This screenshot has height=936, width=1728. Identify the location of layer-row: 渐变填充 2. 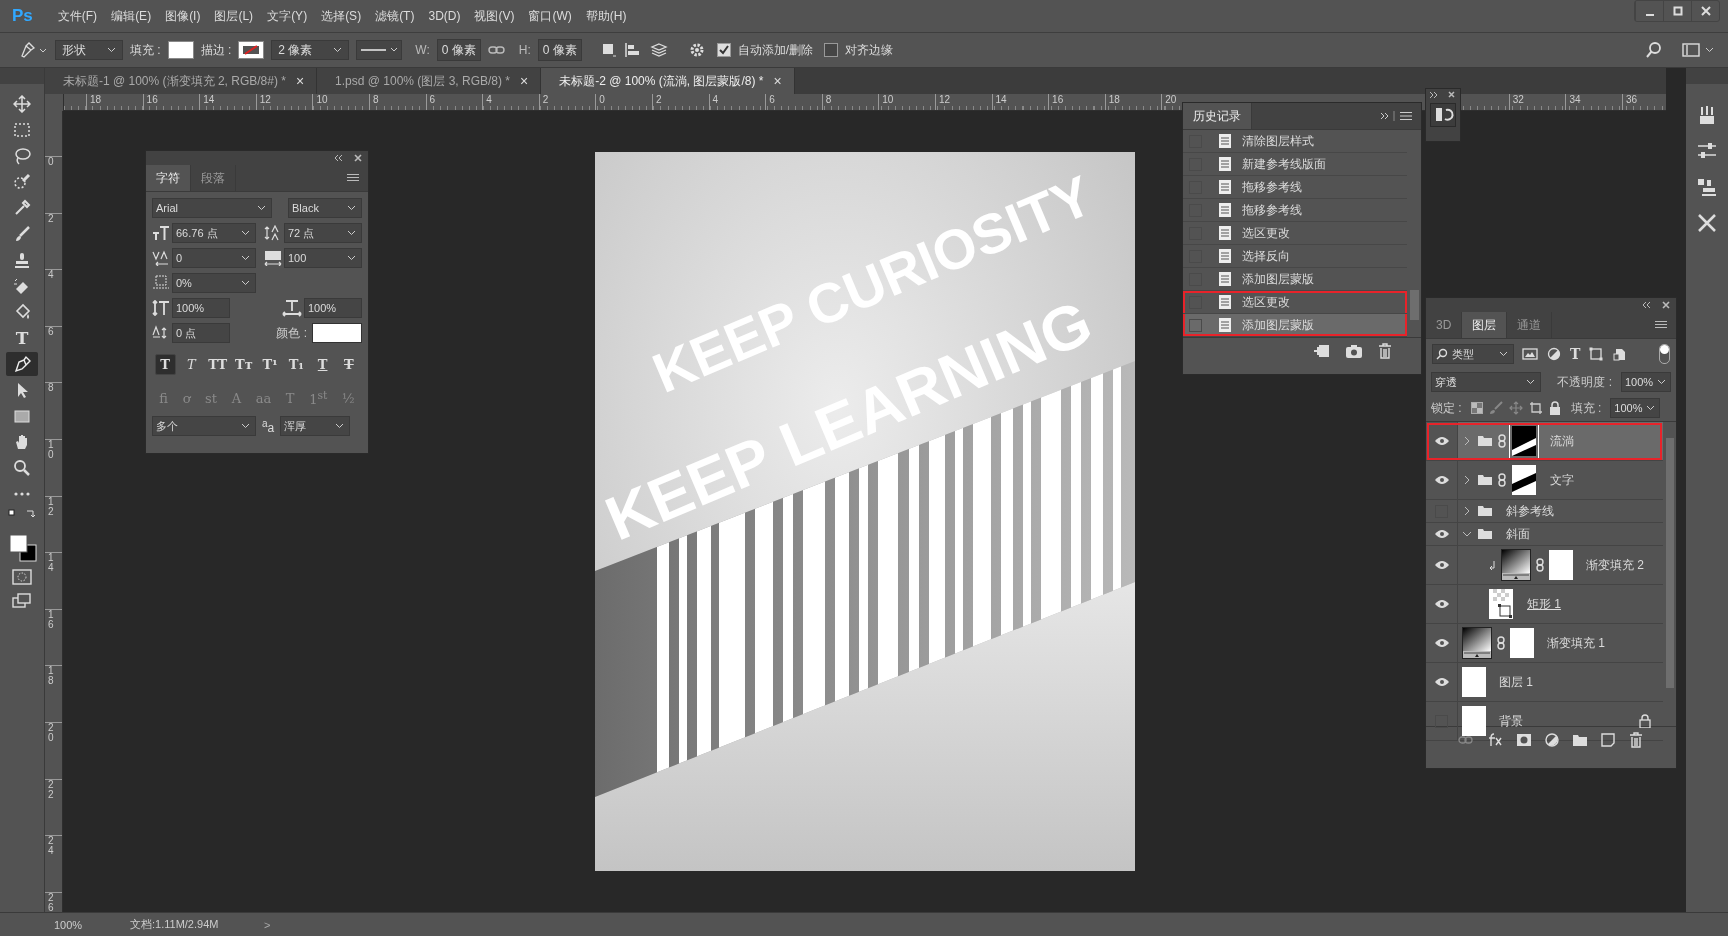
(1544, 565).